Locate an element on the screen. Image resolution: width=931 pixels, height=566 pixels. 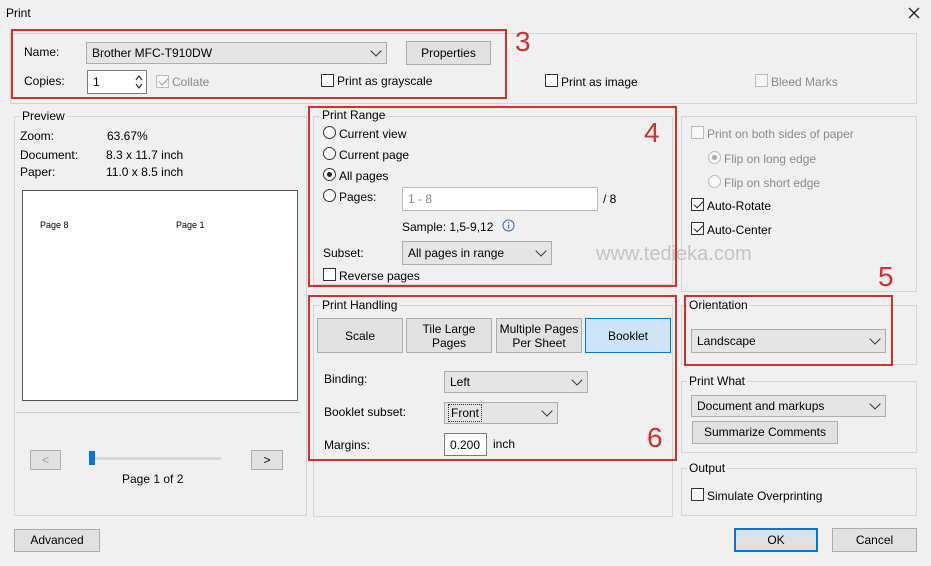
simulate-overprinting-checkbox is located at coordinates (697, 494).